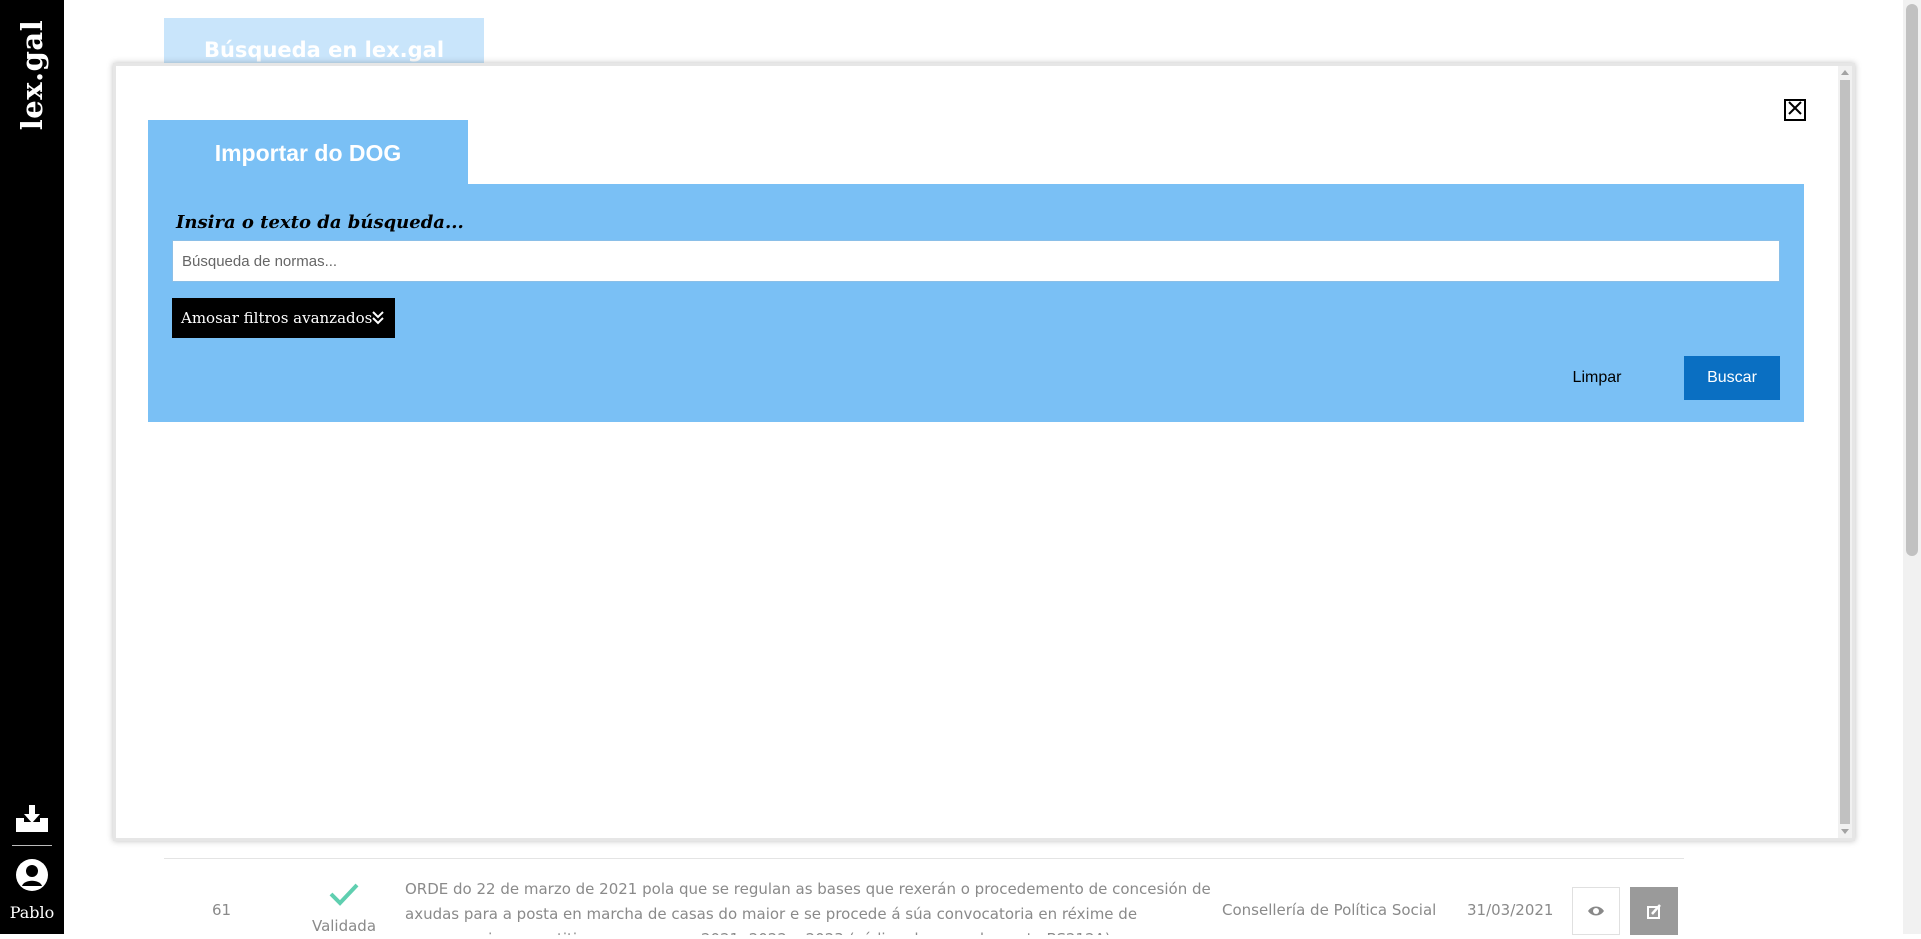  What do you see at coordinates (344, 896) in the screenshot?
I see `check-icon` at bounding box center [344, 896].